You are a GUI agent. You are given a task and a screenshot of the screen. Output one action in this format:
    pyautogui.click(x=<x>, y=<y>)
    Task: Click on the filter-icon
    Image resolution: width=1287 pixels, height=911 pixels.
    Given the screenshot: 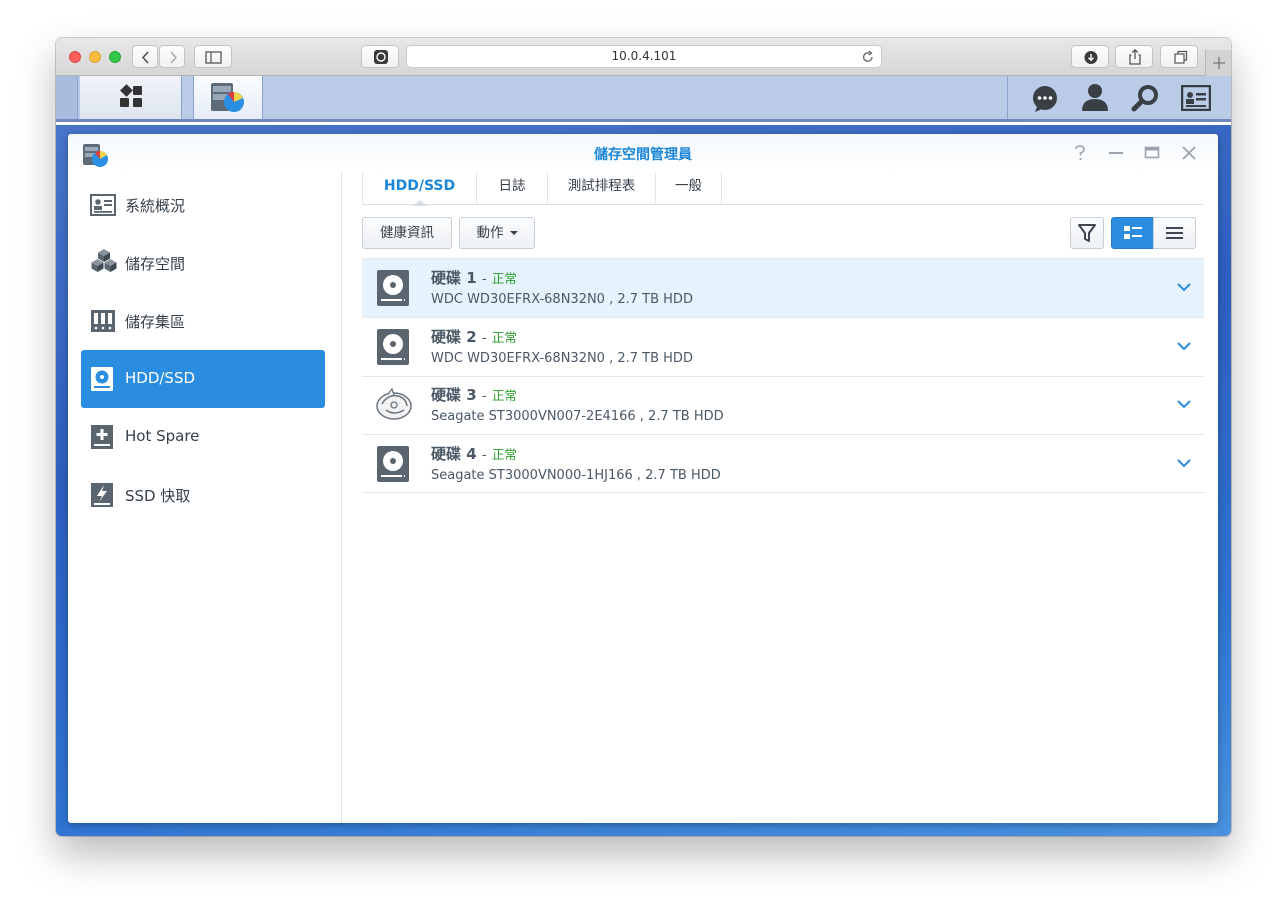 What is the action you would take?
    pyautogui.click(x=1087, y=233)
    